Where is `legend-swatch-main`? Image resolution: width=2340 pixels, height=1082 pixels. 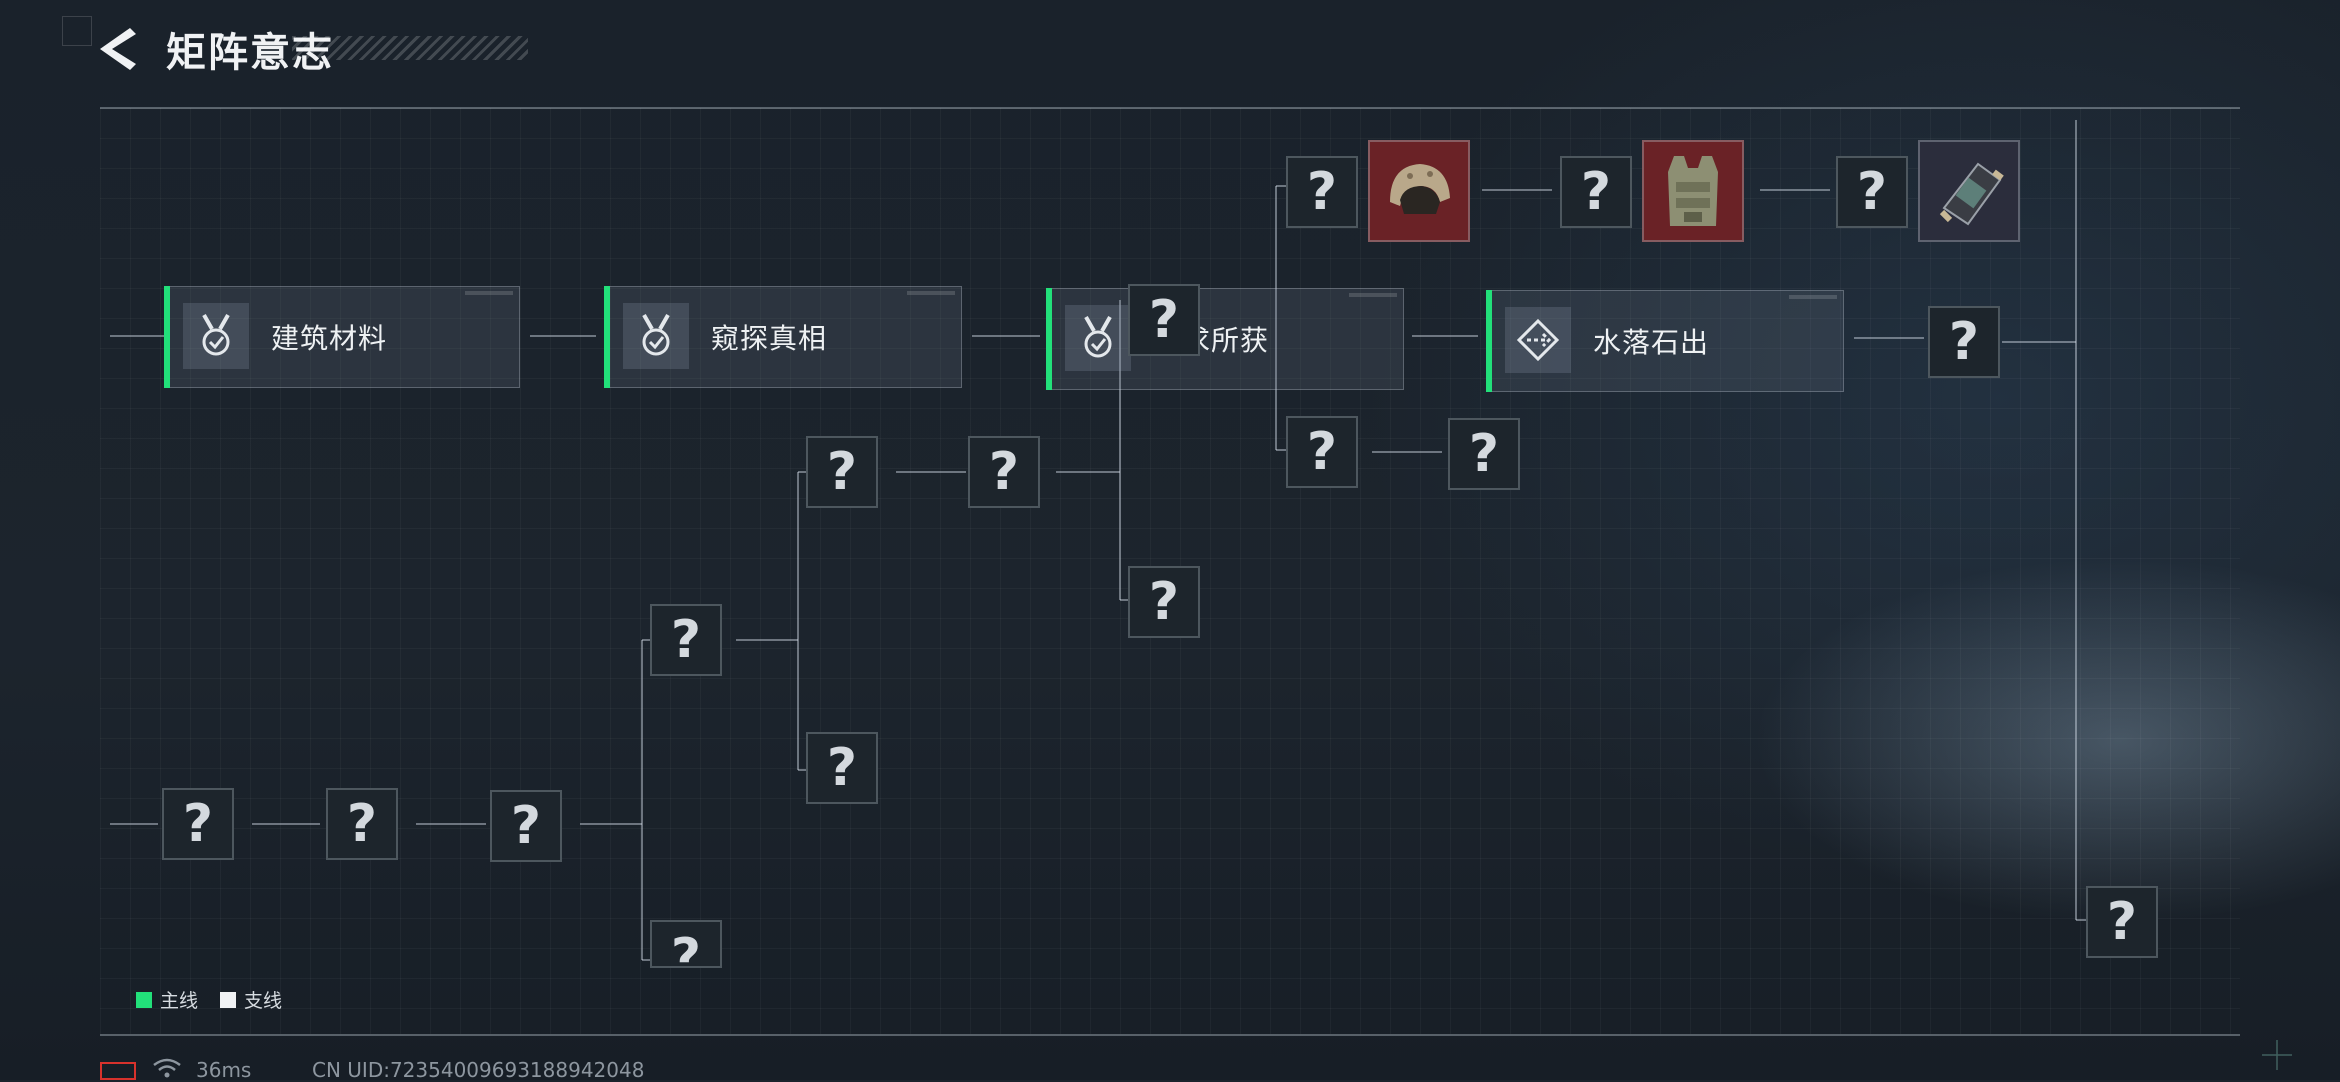
legend-swatch-main is located at coordinates (144, 999).